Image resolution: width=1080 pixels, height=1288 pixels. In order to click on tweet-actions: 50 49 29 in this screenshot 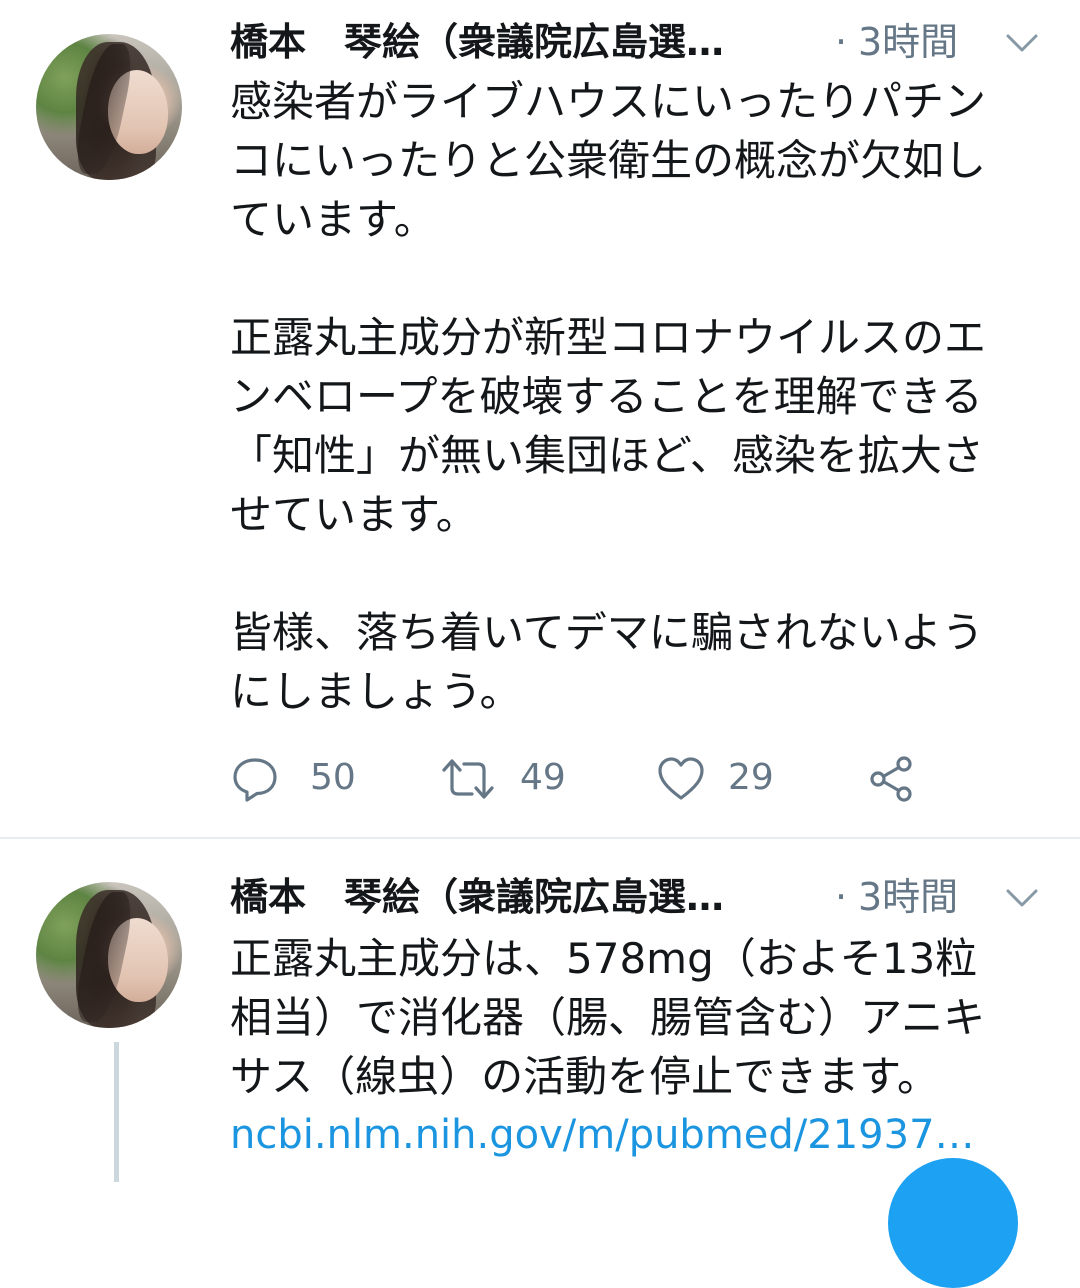, I will do `click(640, 778)`.